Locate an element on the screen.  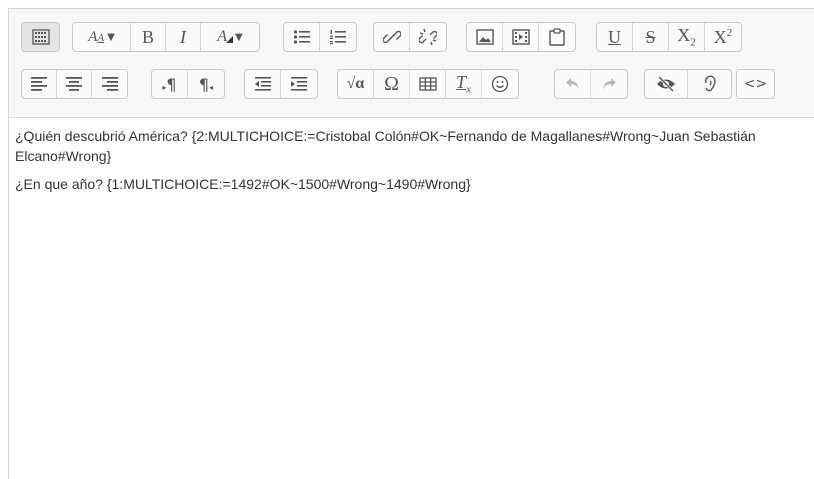
redo-button is located at coordinates (609, 84).